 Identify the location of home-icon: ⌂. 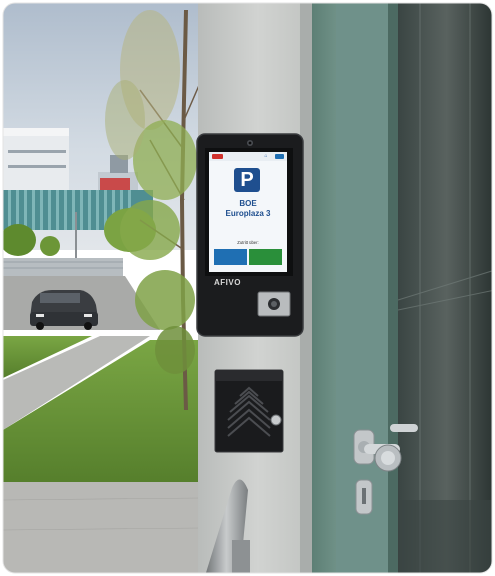
(266, 156).